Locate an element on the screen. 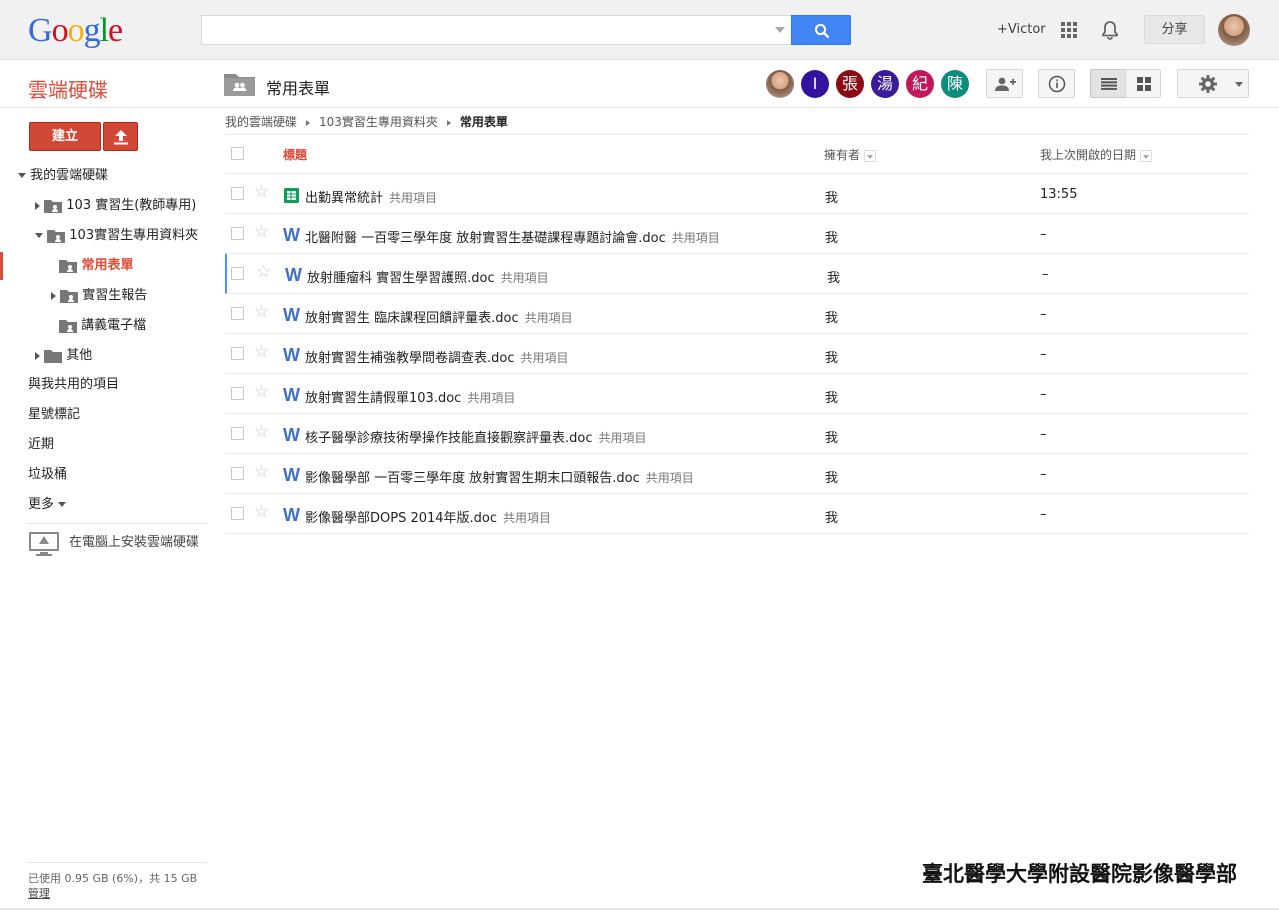 The height and width of the screenshot is (910, 1279). file-name-text: 核子醫學診療技術學操作技能直接觀察評量表.doc is located at coordinates (449, 438).